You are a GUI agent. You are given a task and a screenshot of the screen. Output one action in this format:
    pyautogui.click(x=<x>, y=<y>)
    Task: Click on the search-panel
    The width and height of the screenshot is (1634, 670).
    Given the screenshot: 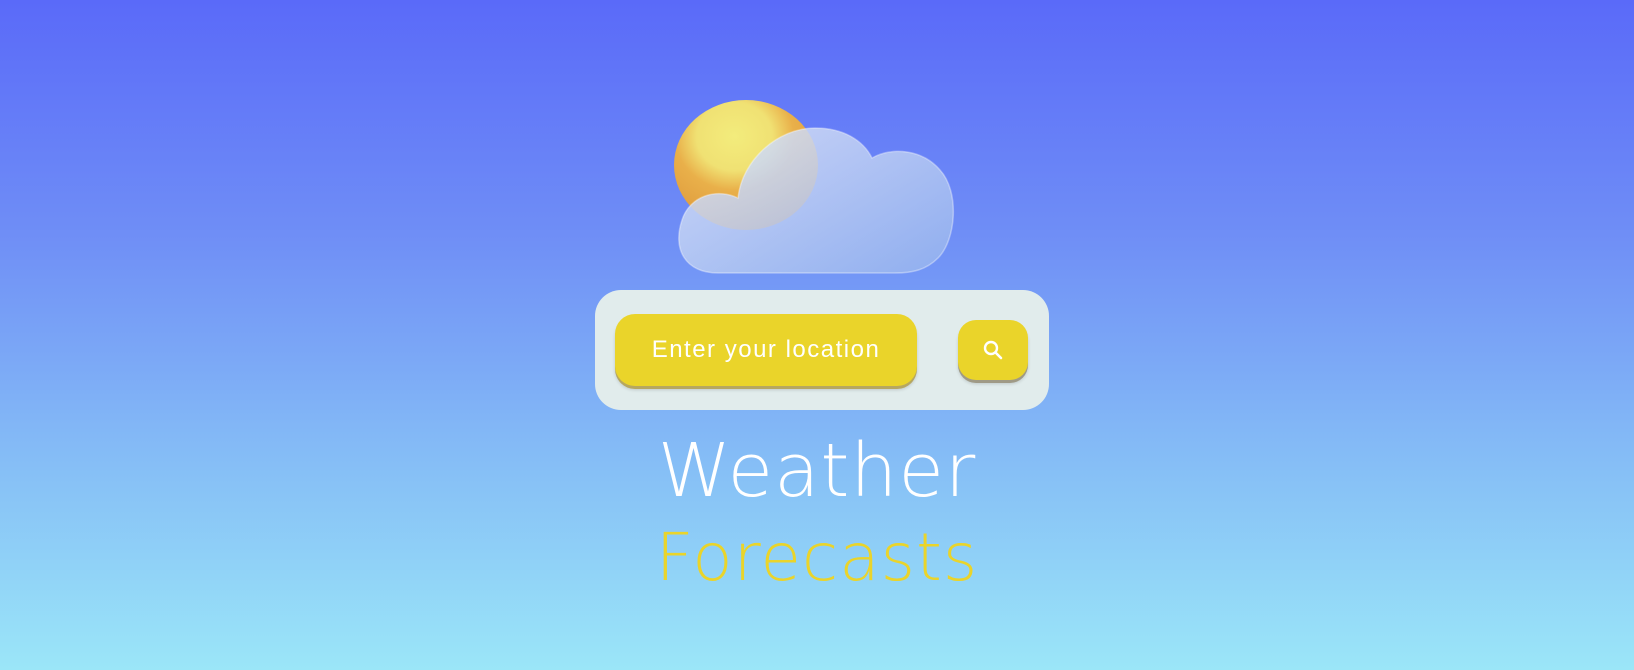 What is the action you would take?
    pyautogui.click(x=822, y=350)
    